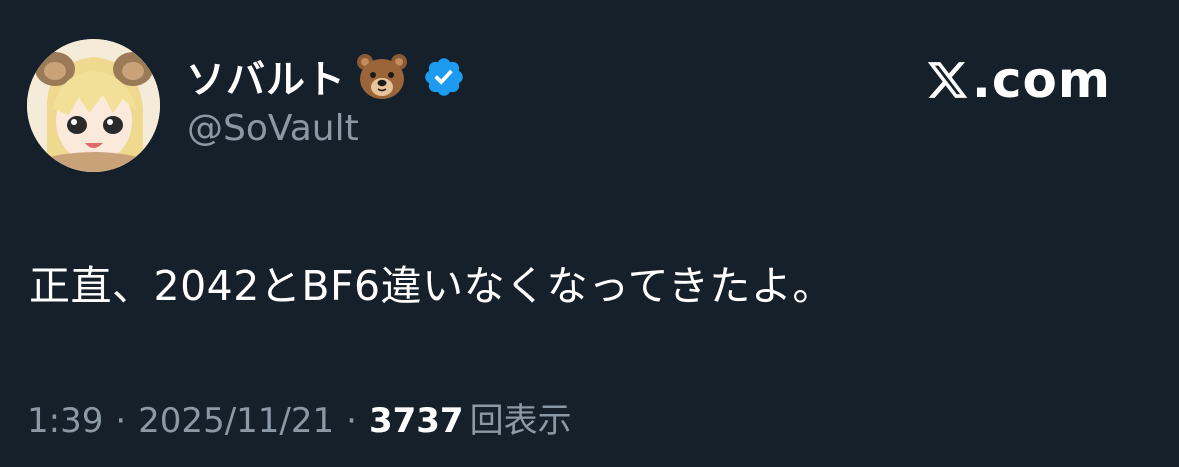 The height and width of the screenshot is (467, 1179). What do you see at coordinates (382, 77) in the screenshot?
I see `bear-face-icon` at bounding box center [382, 77].